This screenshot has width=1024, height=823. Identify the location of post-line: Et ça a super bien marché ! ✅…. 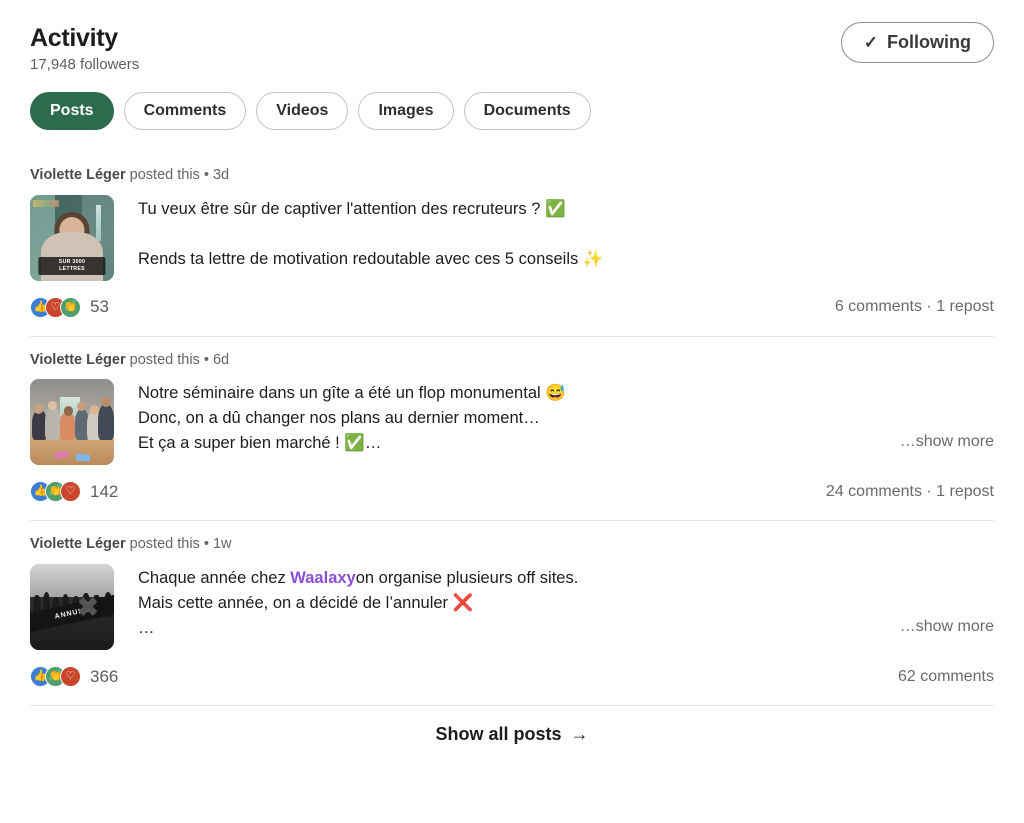
(260, 443).